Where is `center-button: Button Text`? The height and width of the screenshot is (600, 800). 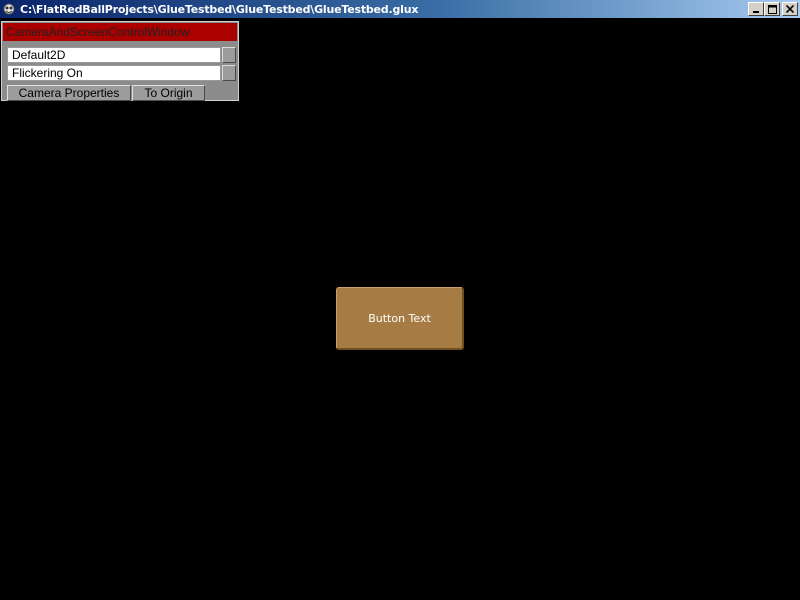 center-button: Button Text is located at coordinates (400, 318).